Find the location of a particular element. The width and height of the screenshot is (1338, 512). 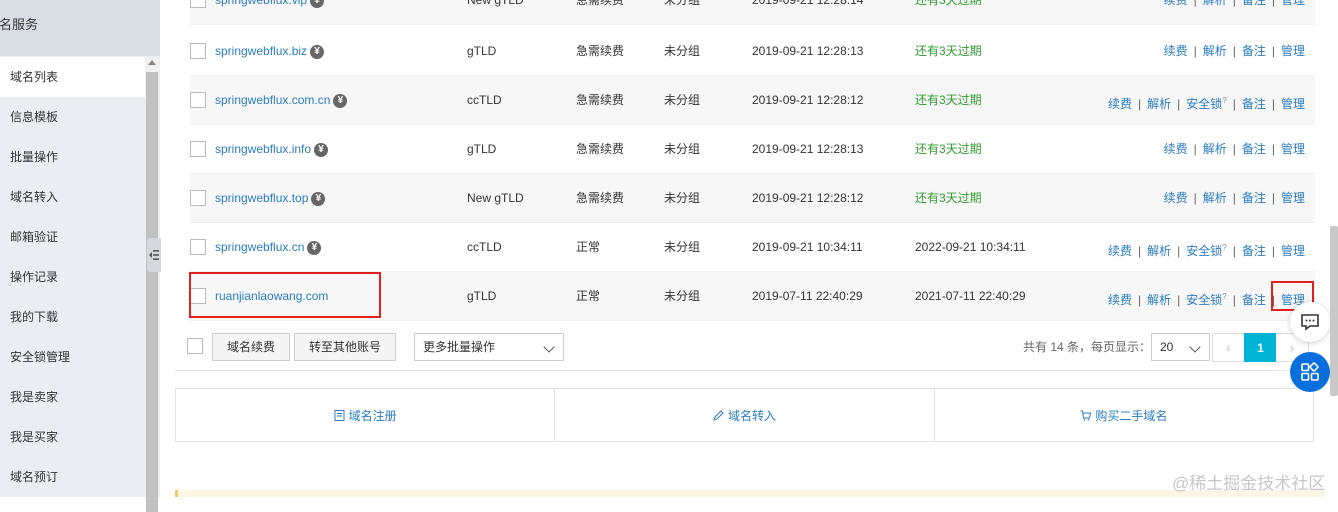

page-1-button: 1 is located at coordinates (1260, 347).